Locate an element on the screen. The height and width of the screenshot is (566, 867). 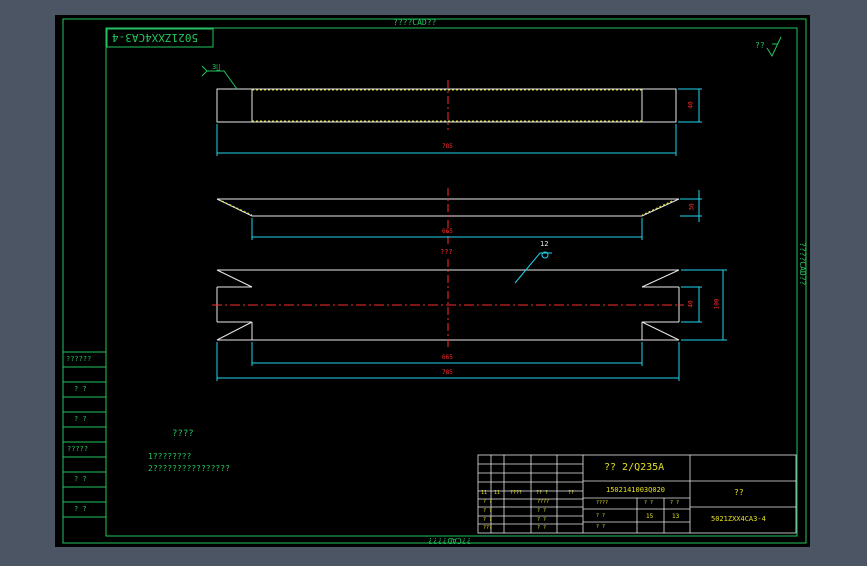
middle-bottom-dim: 665 is located at coordinates (447, 231).